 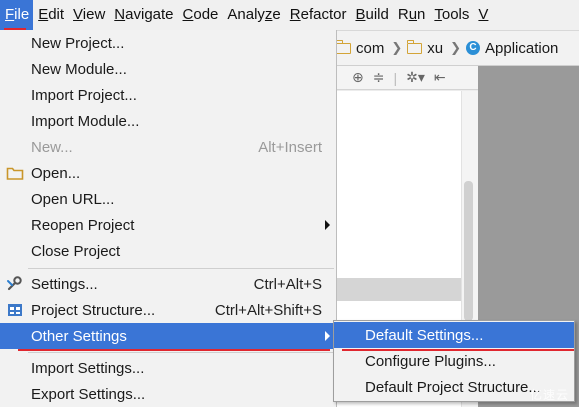 What do you see at coordinates (78, 14) in the screenshot?
I see `menu-view-mnemonic: V` at bounding box center [78, 14].